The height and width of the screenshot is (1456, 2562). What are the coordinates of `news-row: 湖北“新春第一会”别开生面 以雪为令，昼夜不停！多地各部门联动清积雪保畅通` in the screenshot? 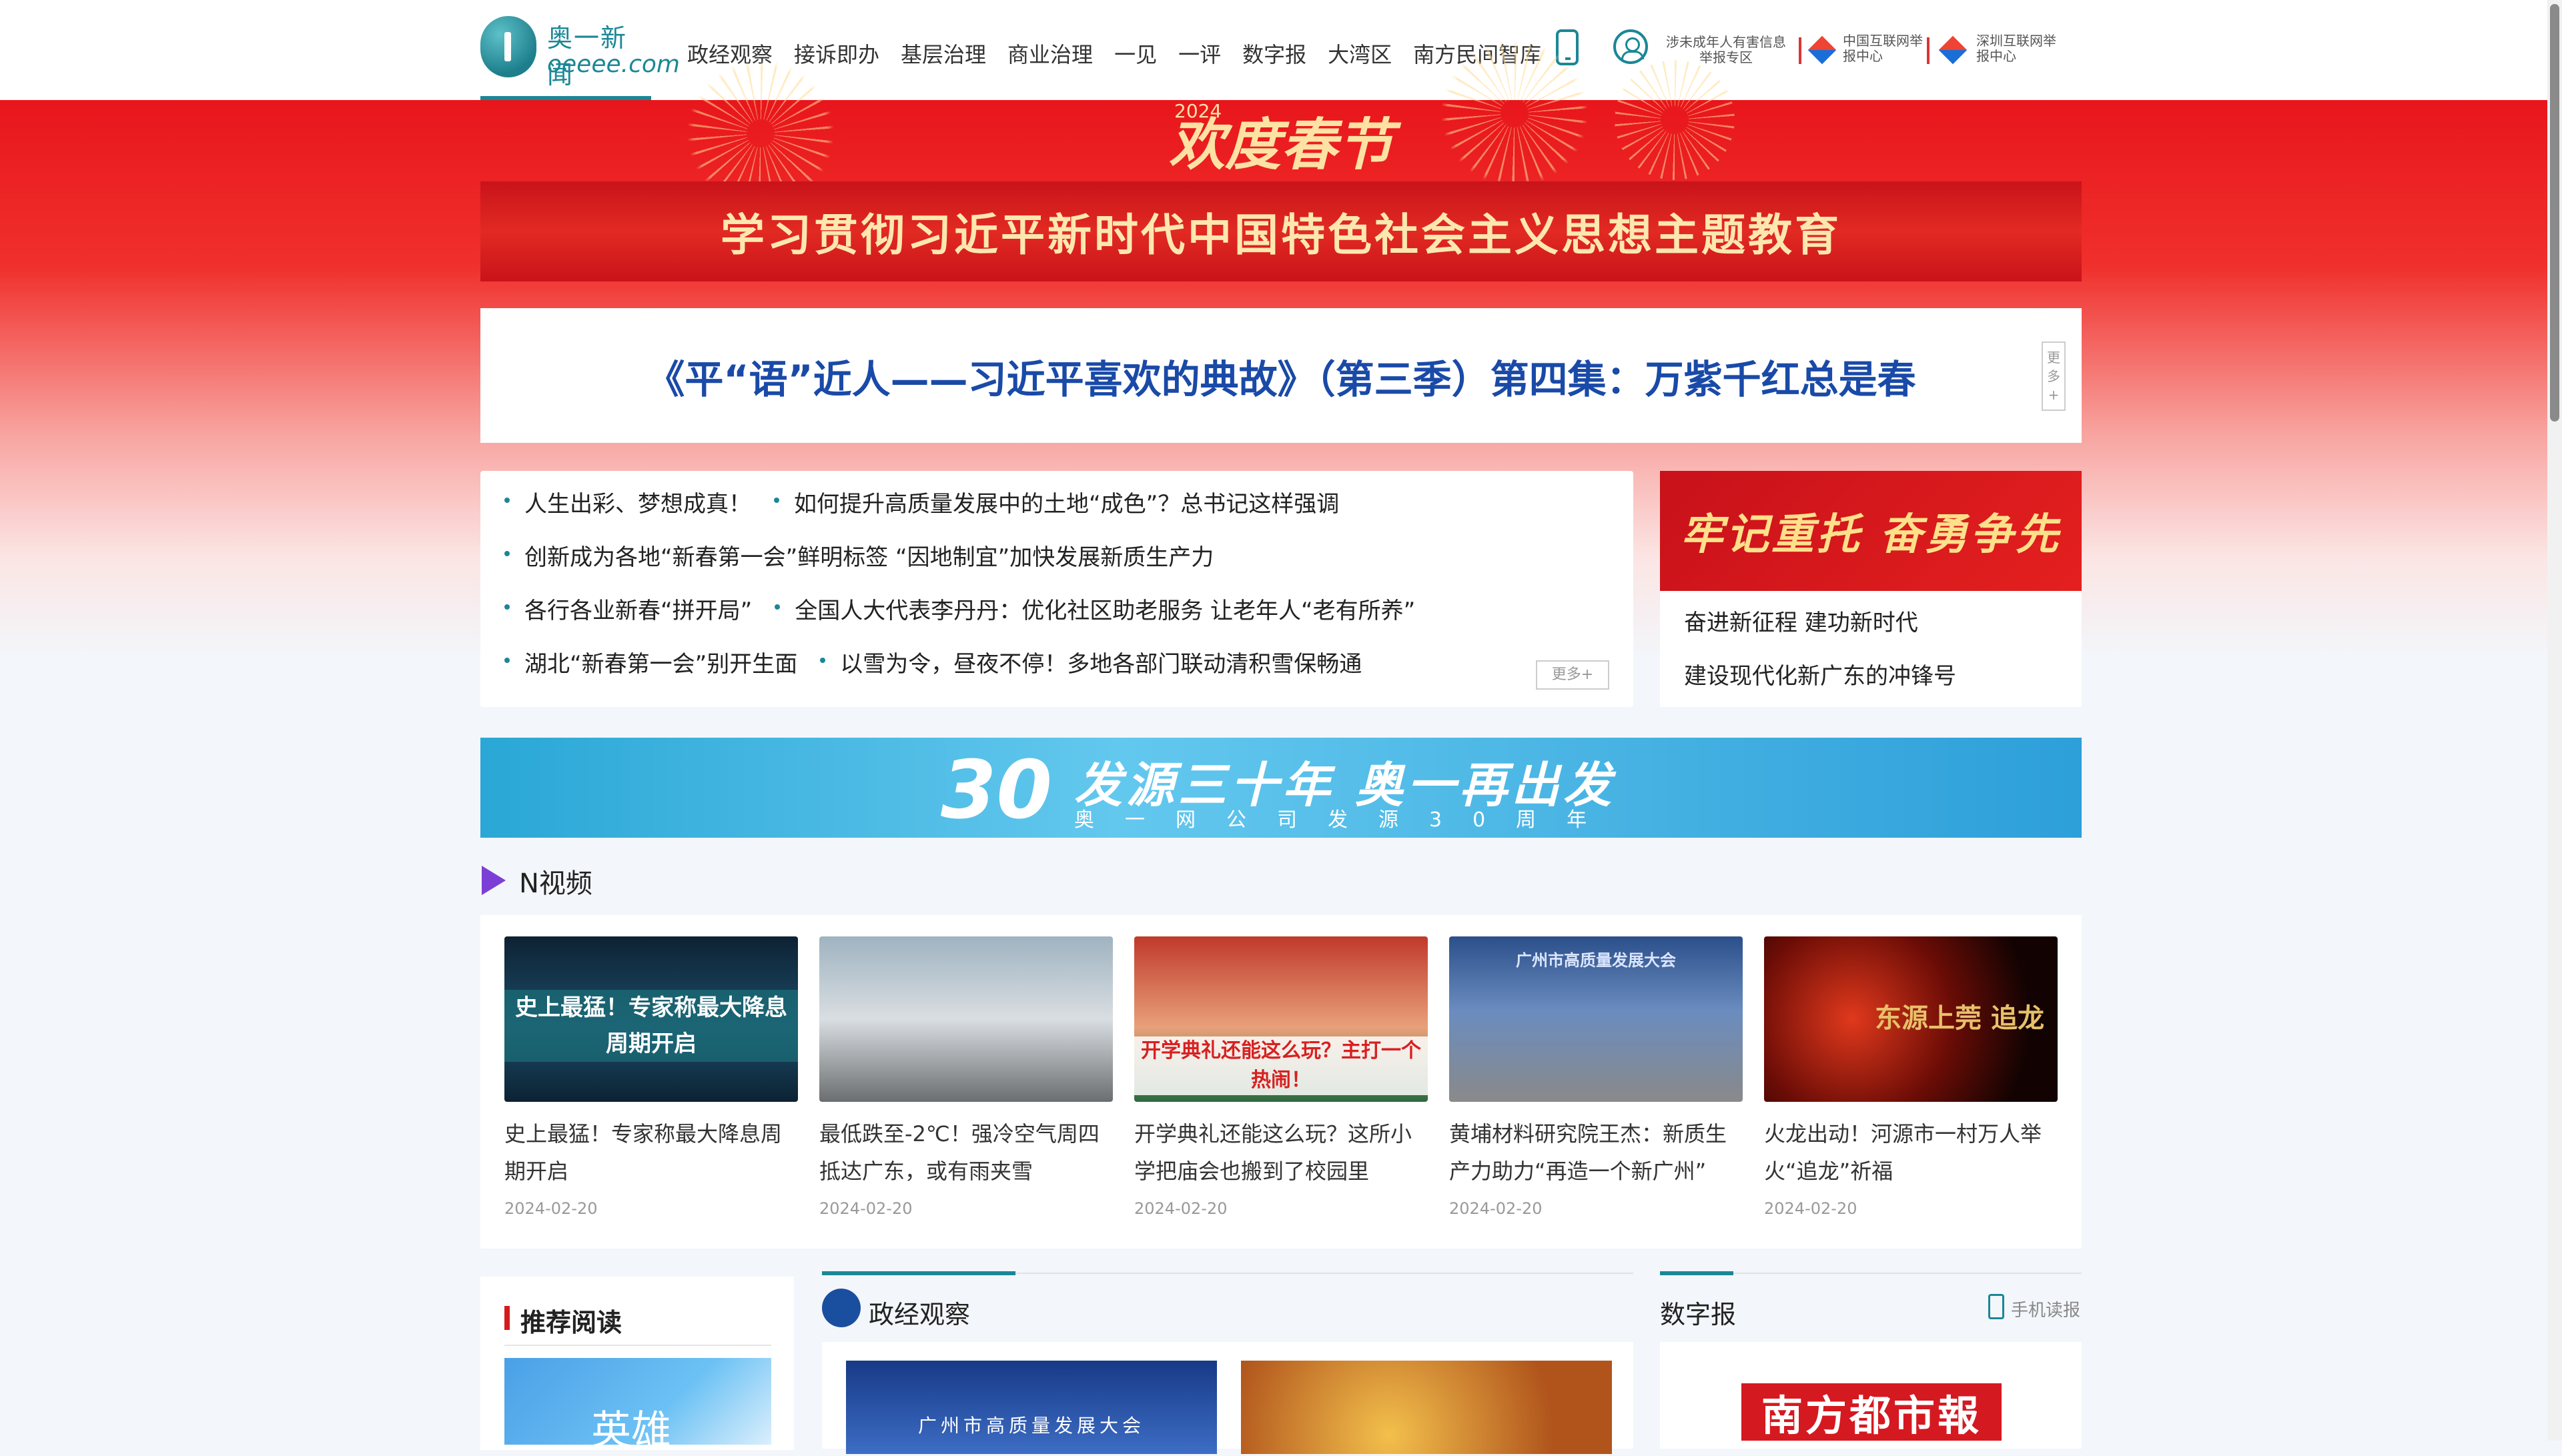 It's located at (933, 662).